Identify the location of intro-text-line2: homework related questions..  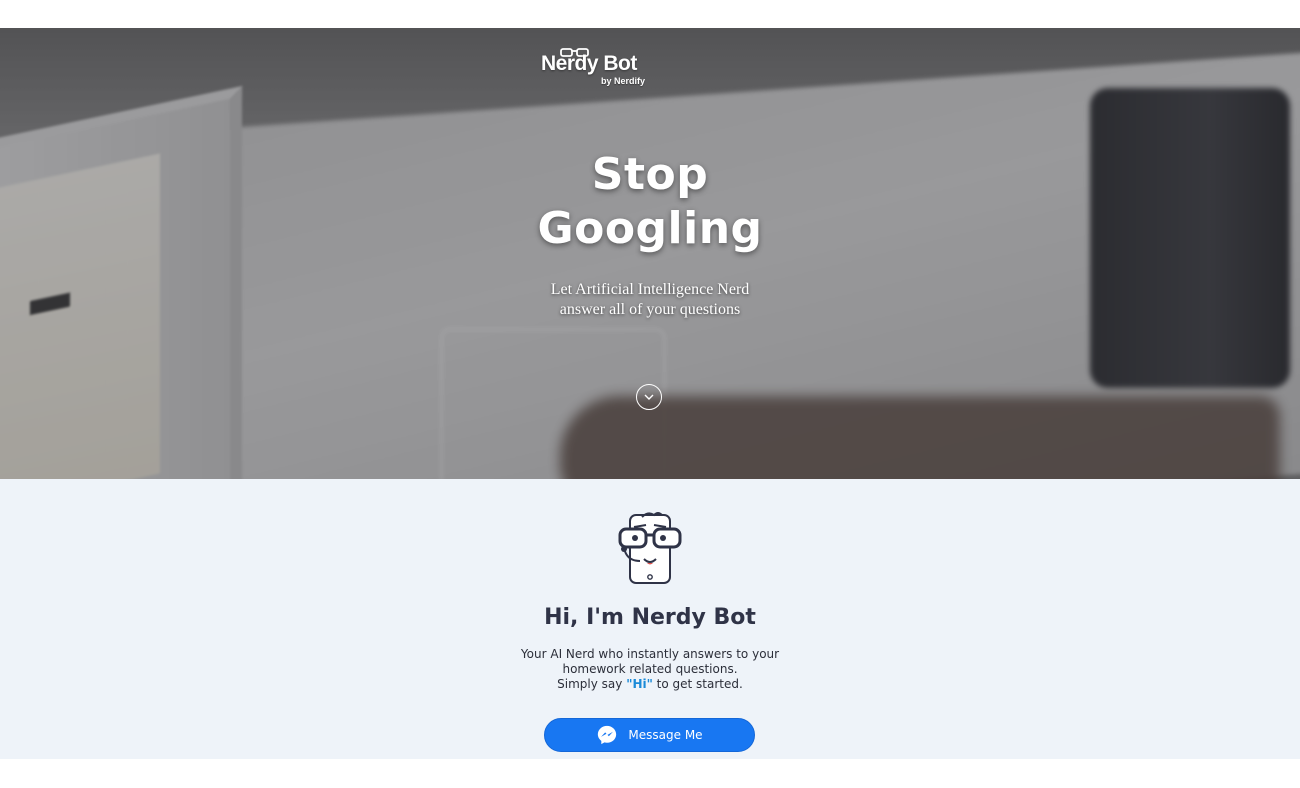
(650, 669).